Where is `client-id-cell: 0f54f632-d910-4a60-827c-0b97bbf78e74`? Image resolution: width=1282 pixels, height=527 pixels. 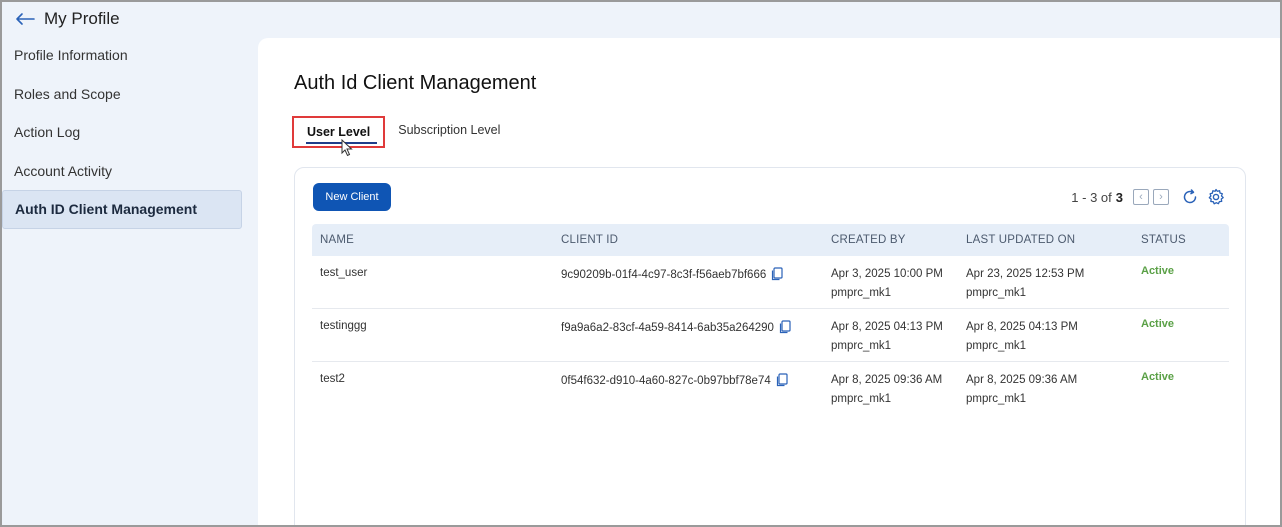 client-id-cell: 0f54f632-d910-4a60-827c-0b97bbf78e74 is located at coordinates (696, 379).